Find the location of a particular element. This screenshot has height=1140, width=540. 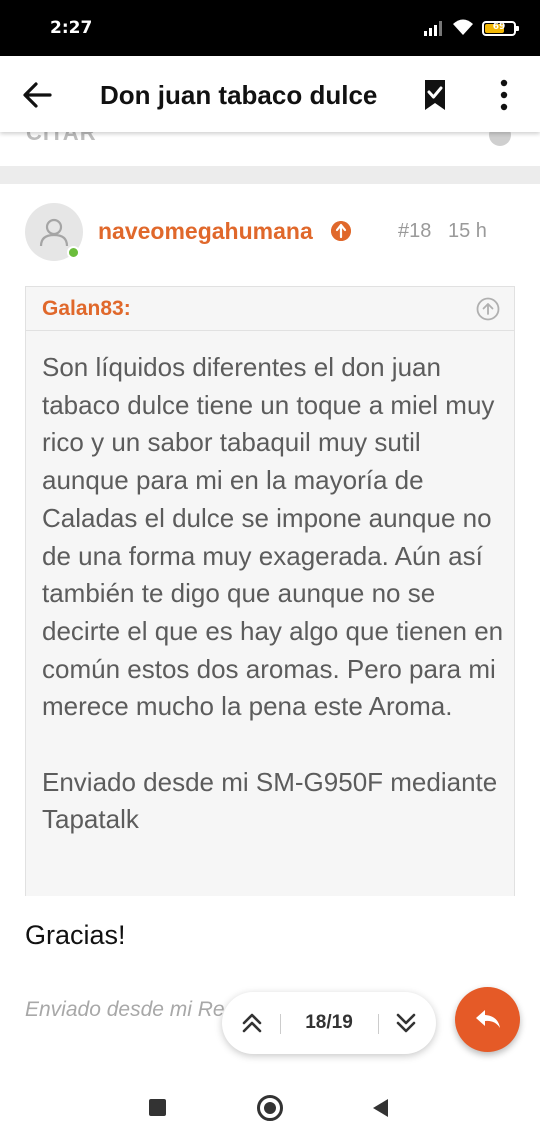

page-indicator: 18/19 is located at coordinates (329, 1023).